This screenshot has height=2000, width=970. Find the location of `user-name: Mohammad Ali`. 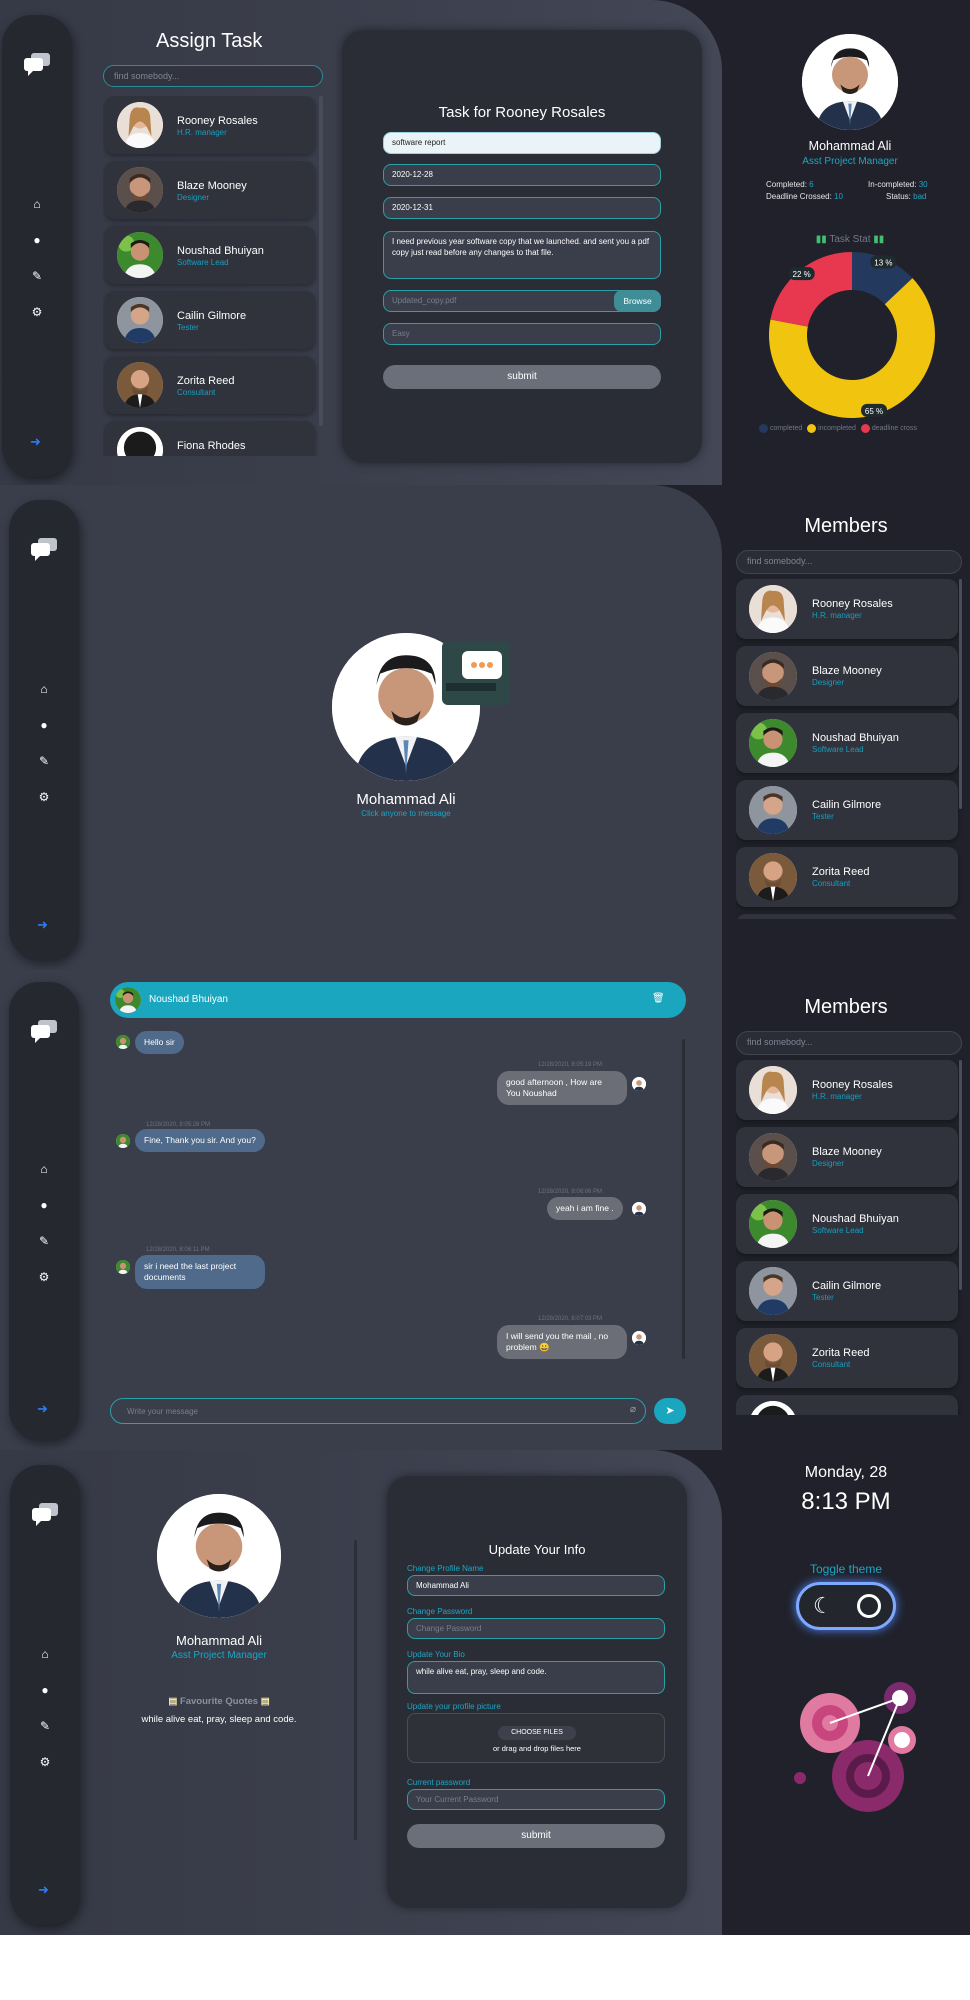

user-name: Mohammad Ali is located at coordinates (406, 799).